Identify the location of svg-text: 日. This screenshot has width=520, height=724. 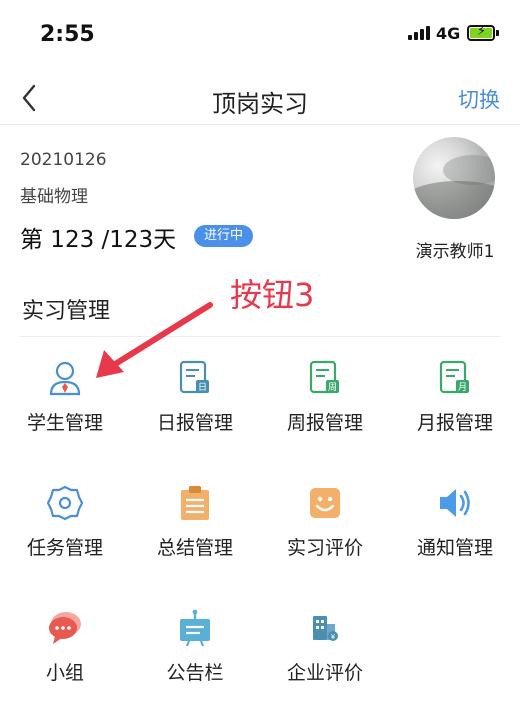
(202, 387).